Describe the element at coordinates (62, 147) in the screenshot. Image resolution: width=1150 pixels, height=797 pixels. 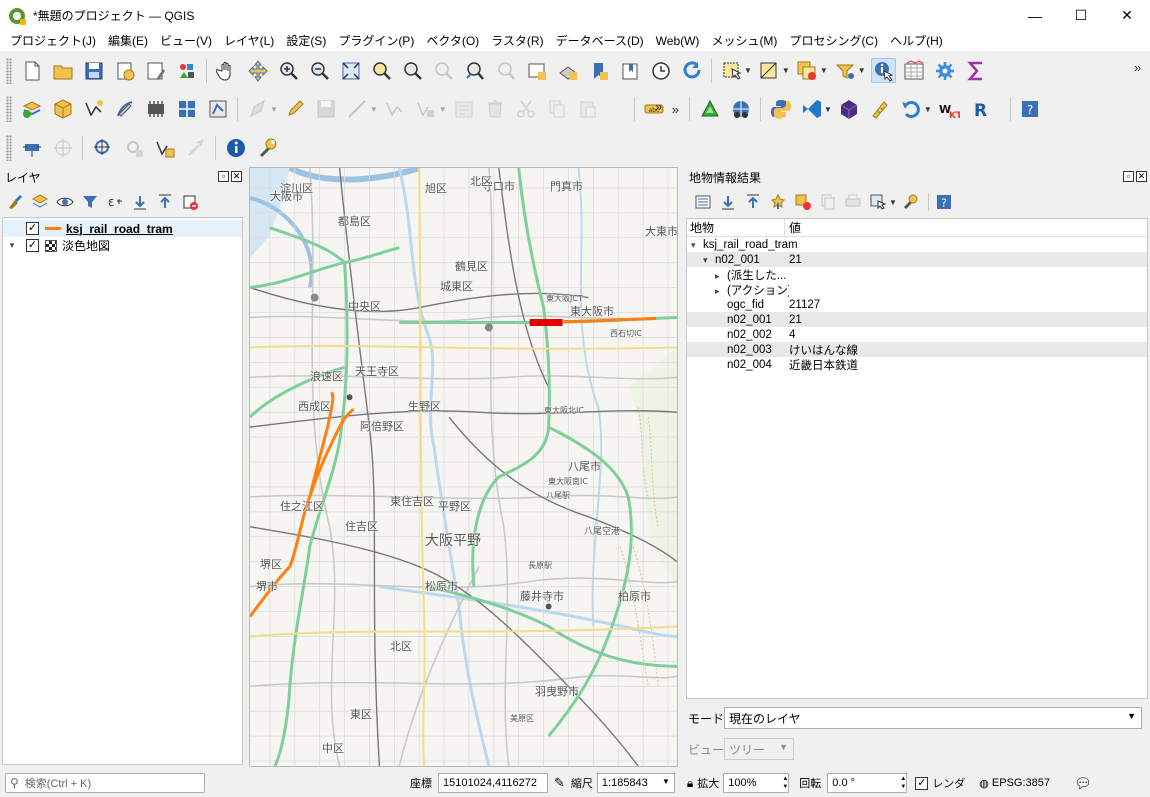
I see `show-hide-labels-icon` at that location.